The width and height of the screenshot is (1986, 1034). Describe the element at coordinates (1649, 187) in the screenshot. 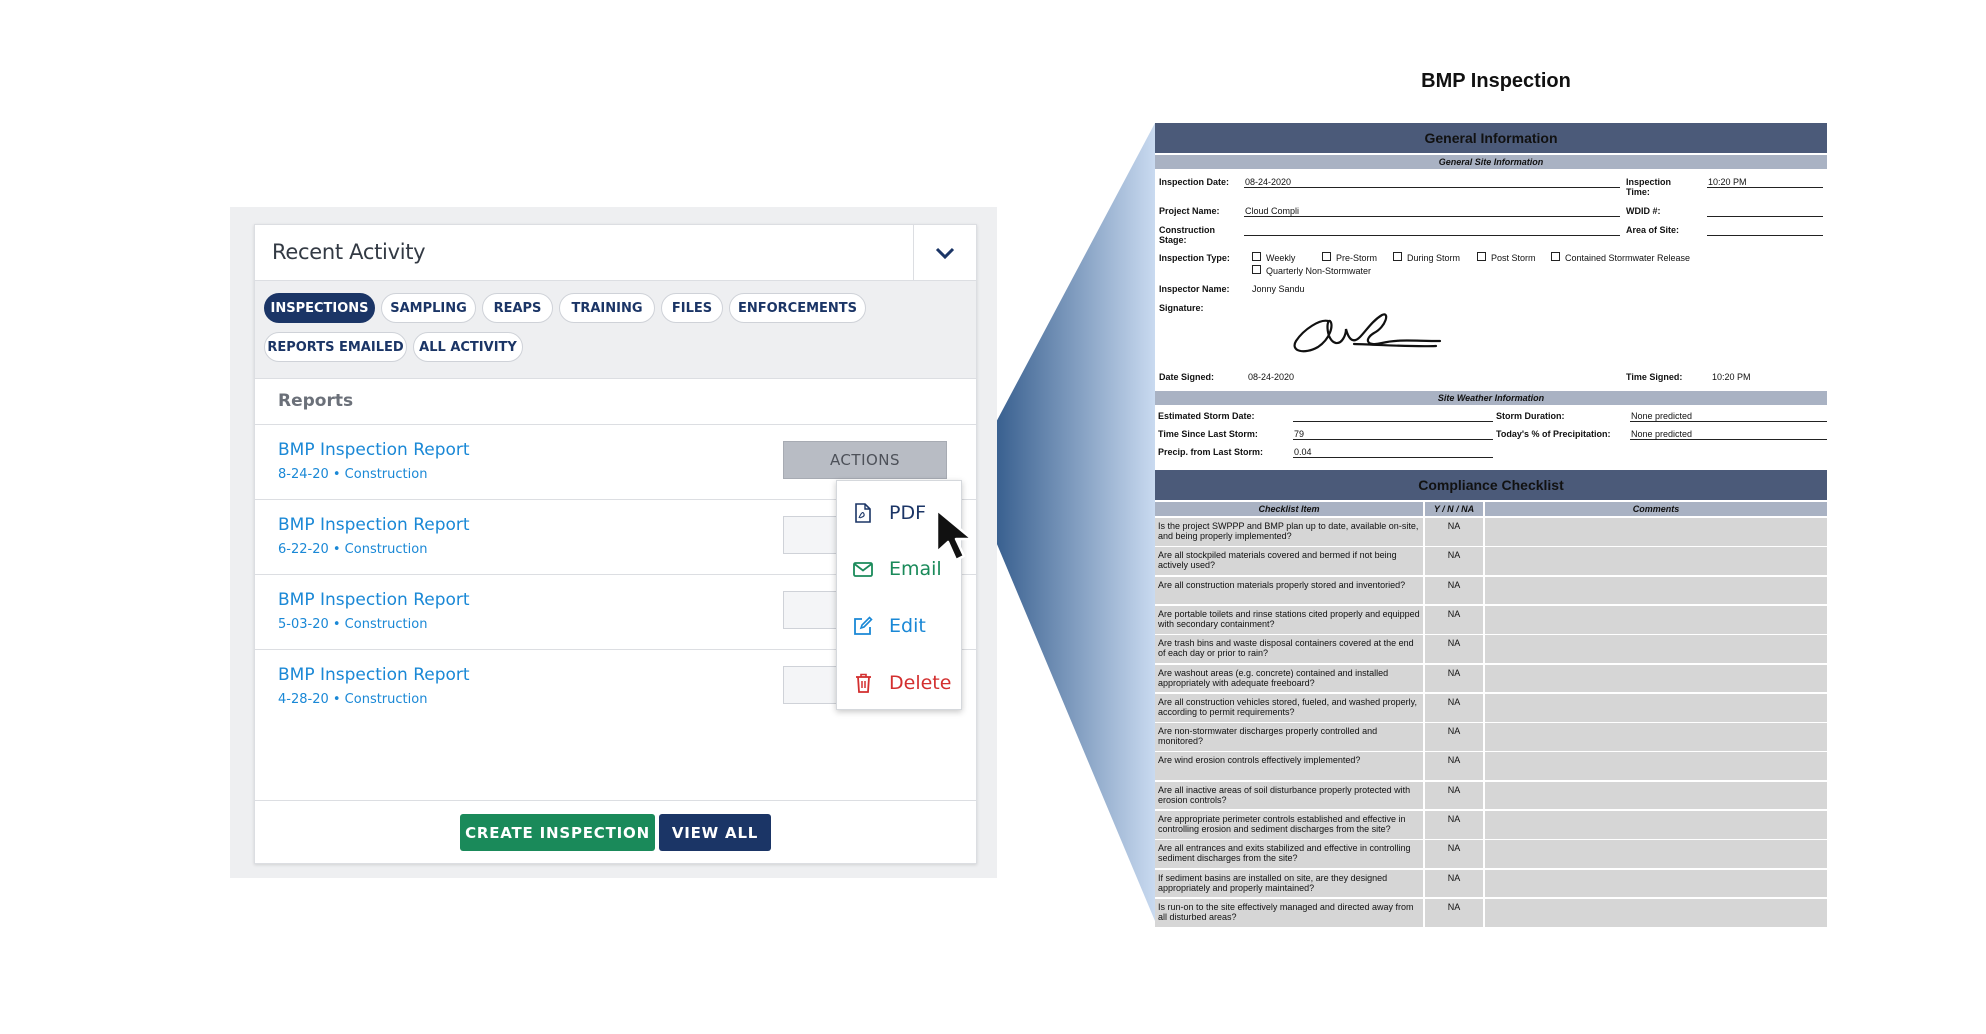

I see `field-label: Inspection Time:` at that location.